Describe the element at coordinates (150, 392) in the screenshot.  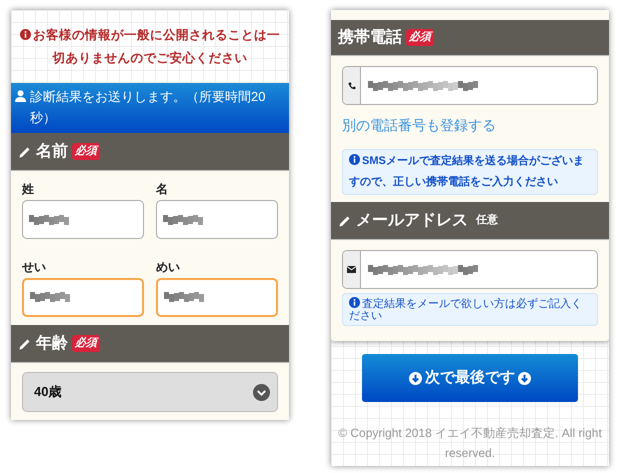
I see `age-select: 40歳` at that location.